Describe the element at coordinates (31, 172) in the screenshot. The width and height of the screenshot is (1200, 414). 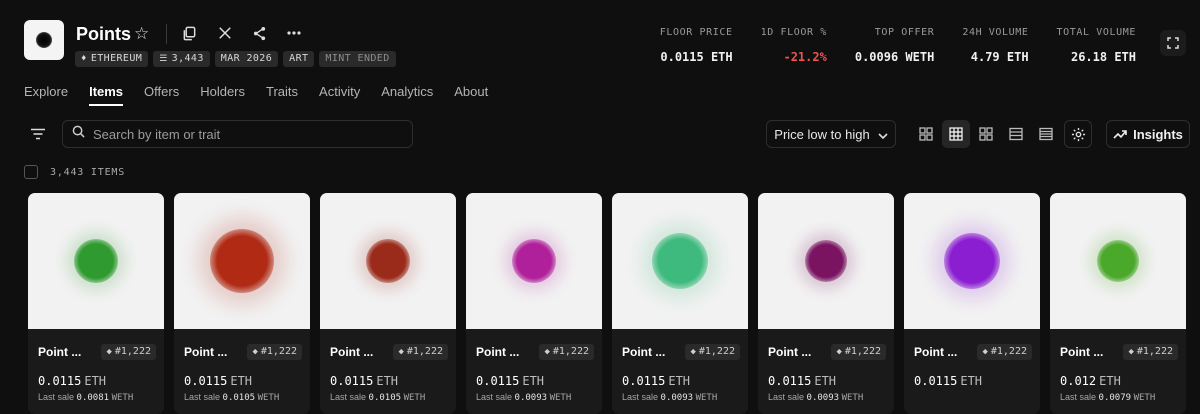
I see `select-all-checkbox` at that location.